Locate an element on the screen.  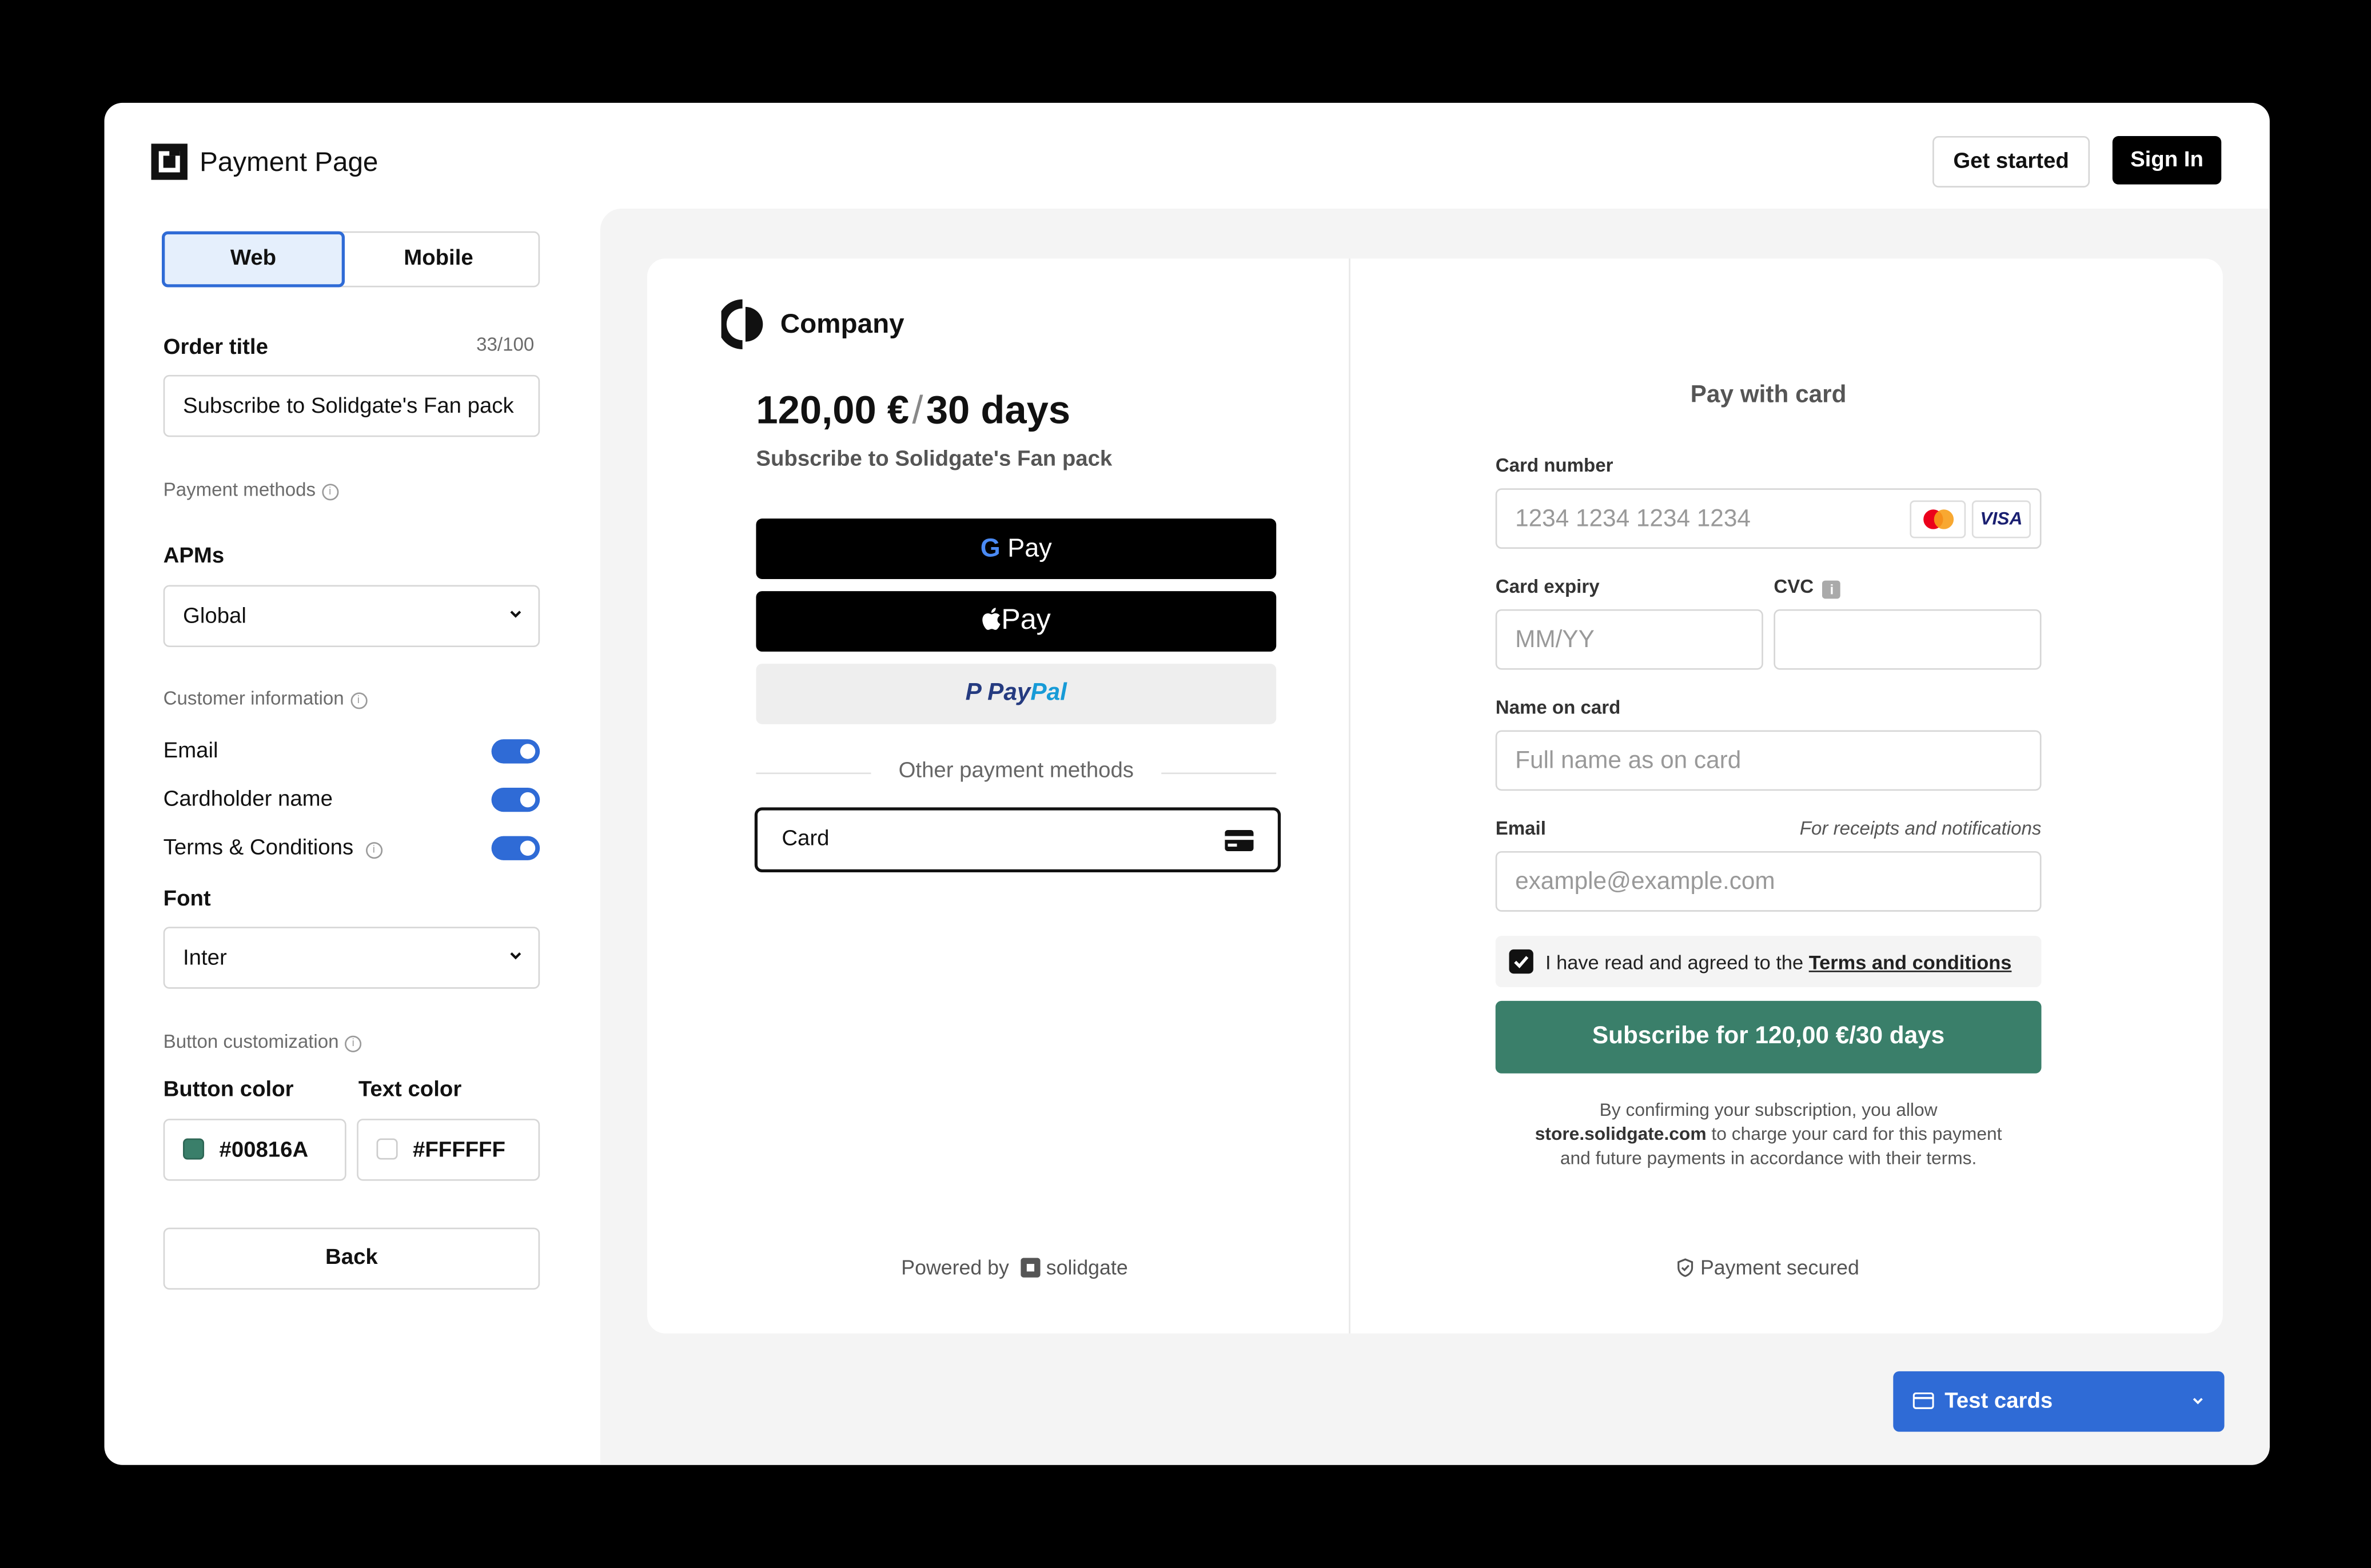
google-pay-label: Pay is located at coordinates (1029, 547).